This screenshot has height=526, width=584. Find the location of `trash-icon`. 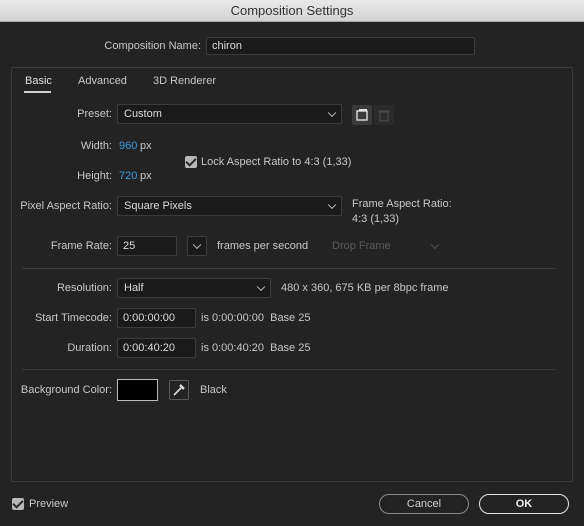

trash-icon is located at coordinates (384, 116).